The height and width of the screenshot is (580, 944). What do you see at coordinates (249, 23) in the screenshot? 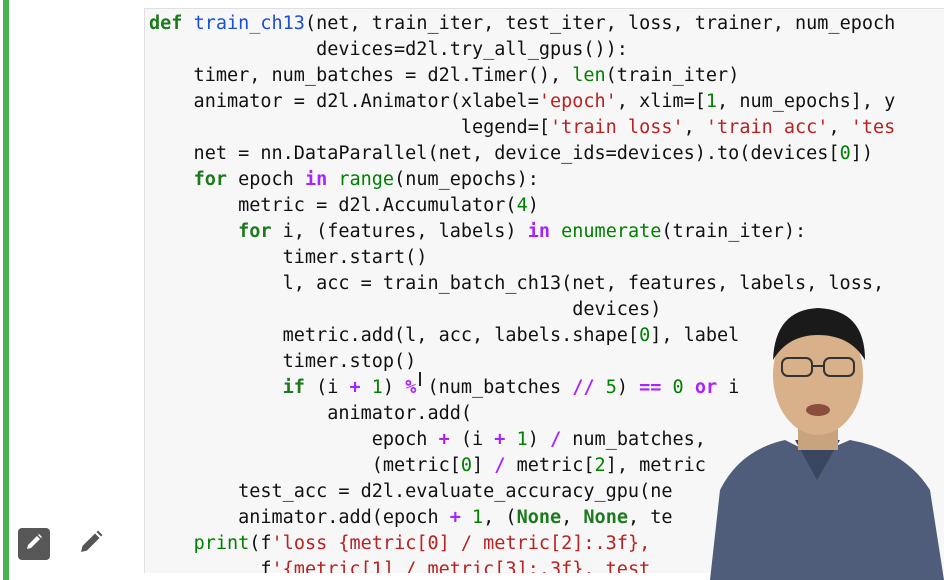
I see `function-name: train_ch13` at bounding box center [249, 23].